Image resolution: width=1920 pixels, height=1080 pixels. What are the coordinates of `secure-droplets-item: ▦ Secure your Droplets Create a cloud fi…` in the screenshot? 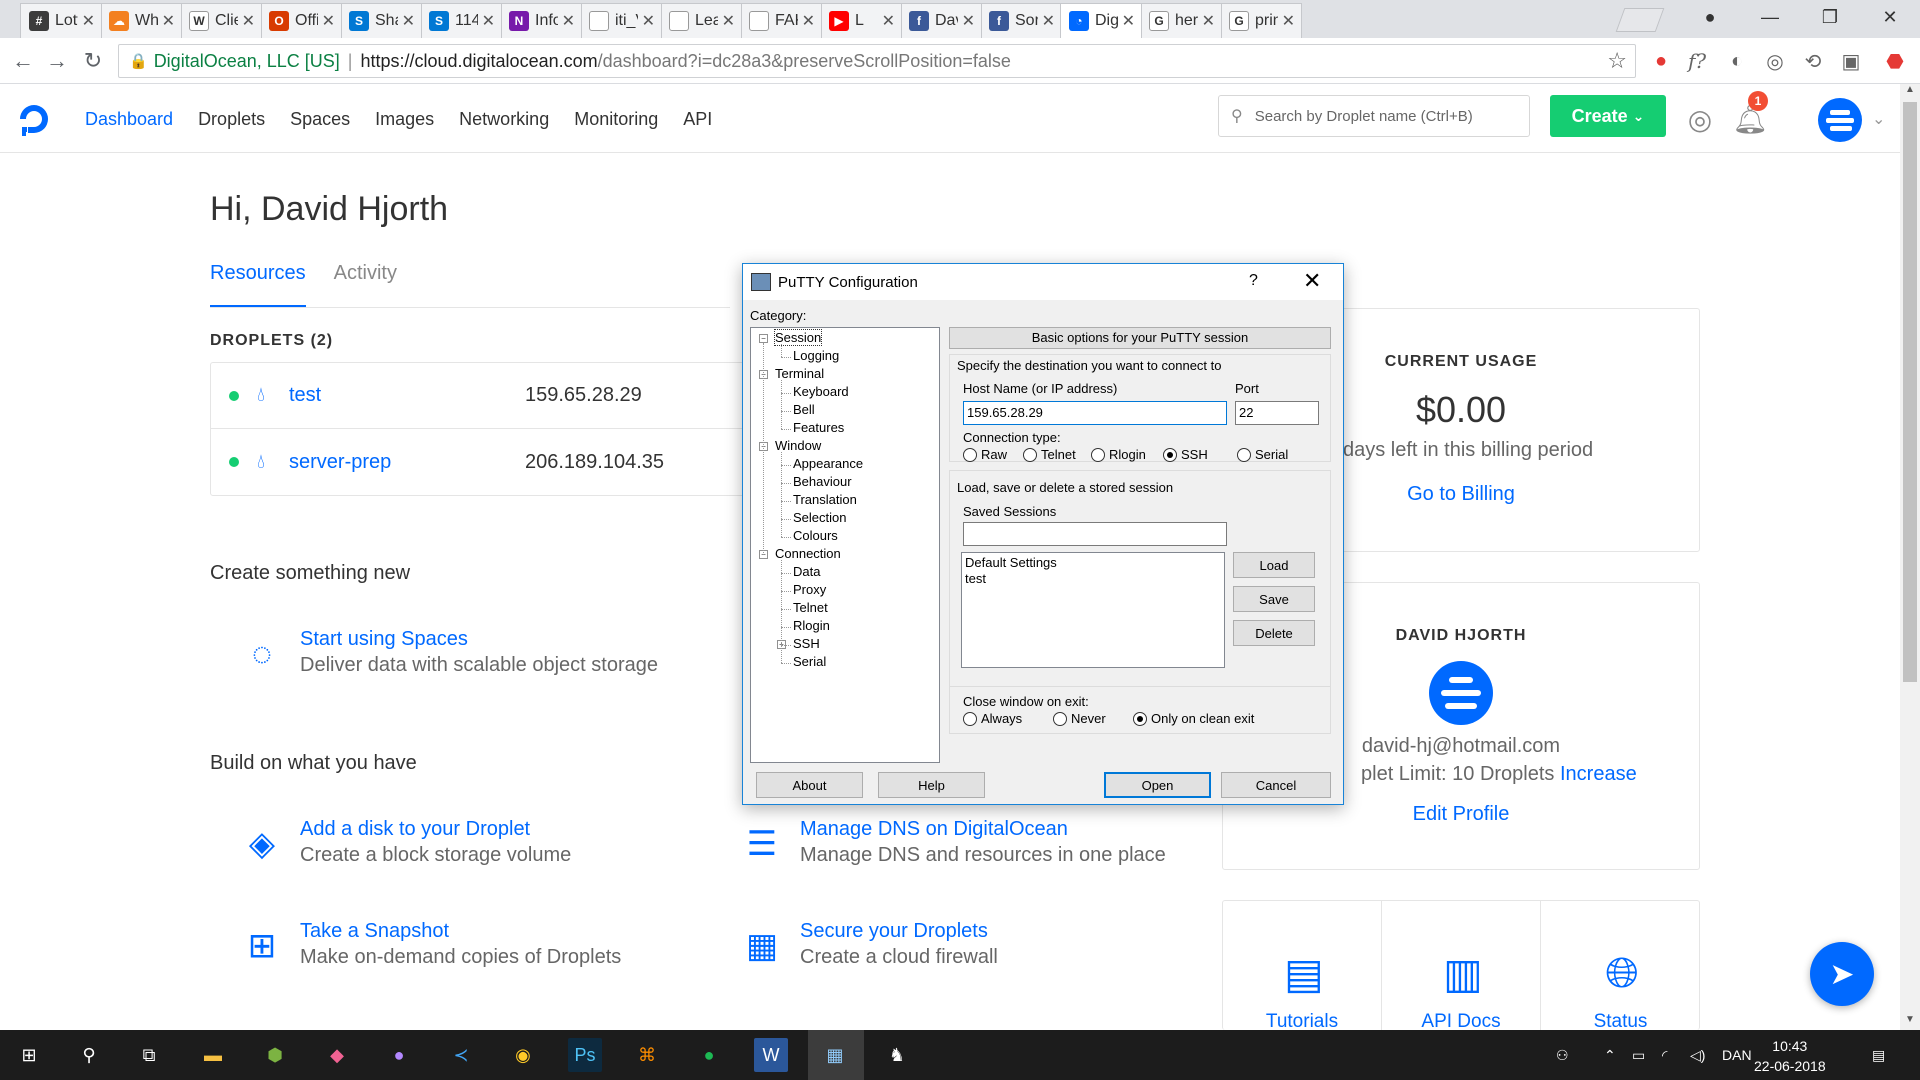 It's located at (980, 949).